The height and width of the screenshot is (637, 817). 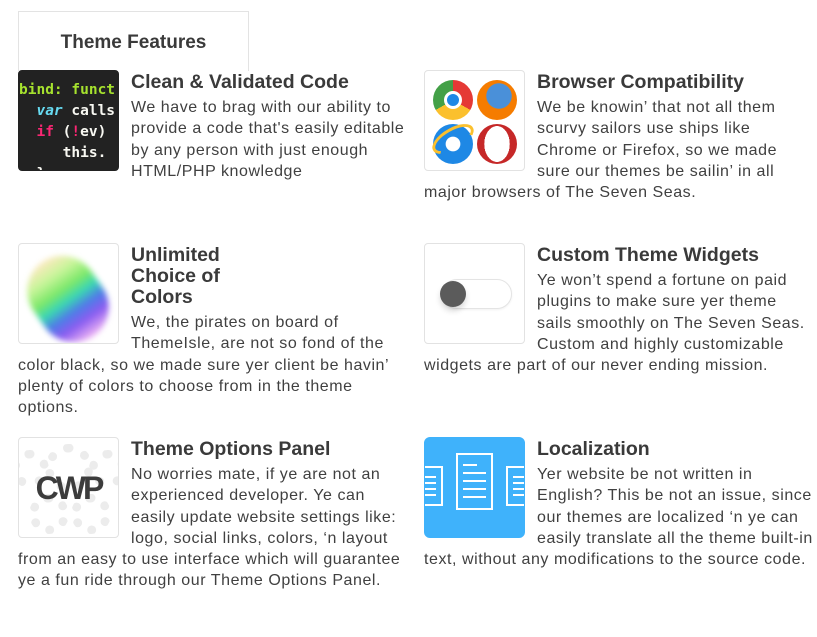 I want to click on cwp-logo-text: CWP, so click(x=70, y=488).